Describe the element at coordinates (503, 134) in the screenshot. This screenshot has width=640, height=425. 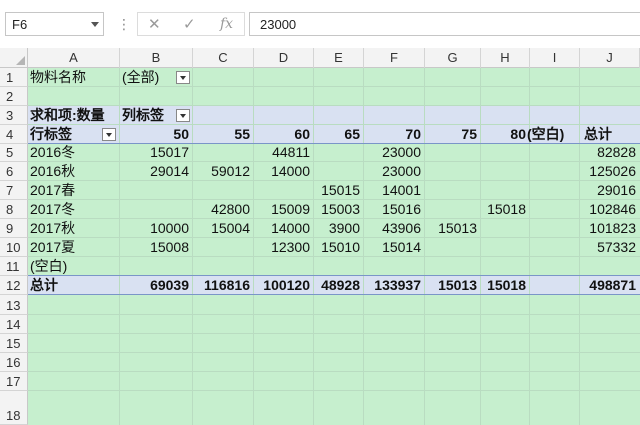
I see `pivot-column-header: 80` at that location.